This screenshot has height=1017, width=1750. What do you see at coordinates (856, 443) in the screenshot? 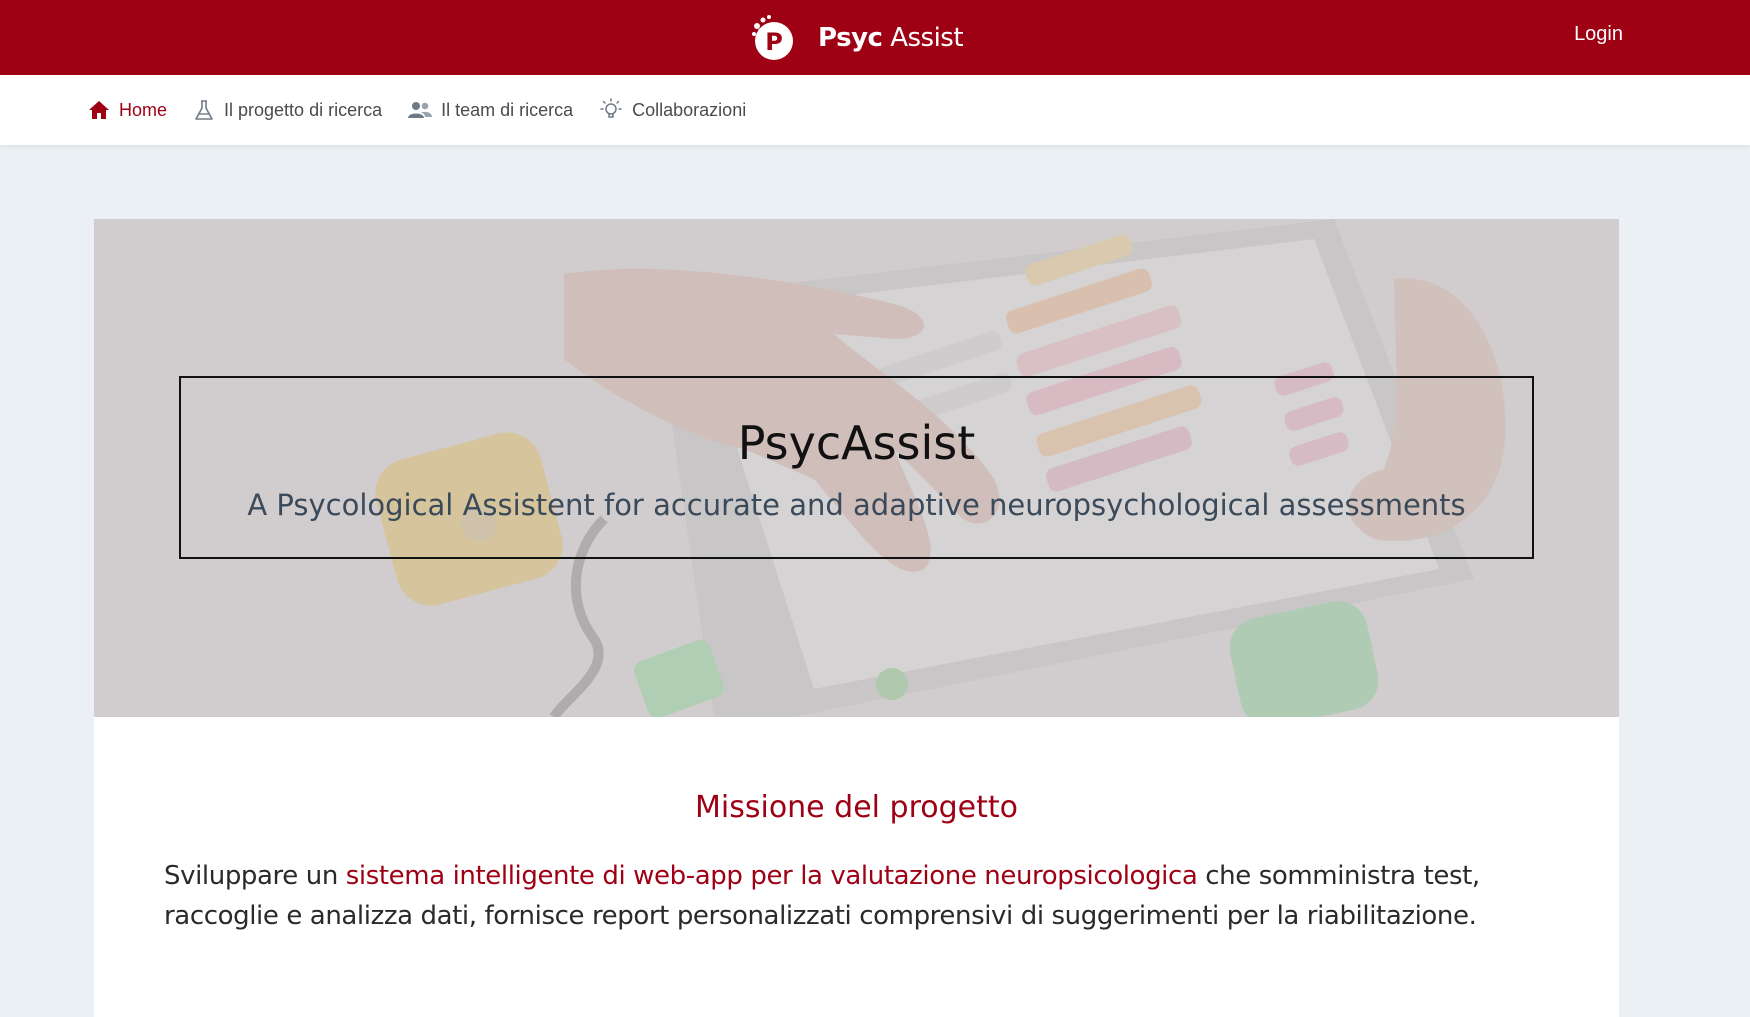
I see `hero-title: PsycAssist` at bounding box center [856, 443].